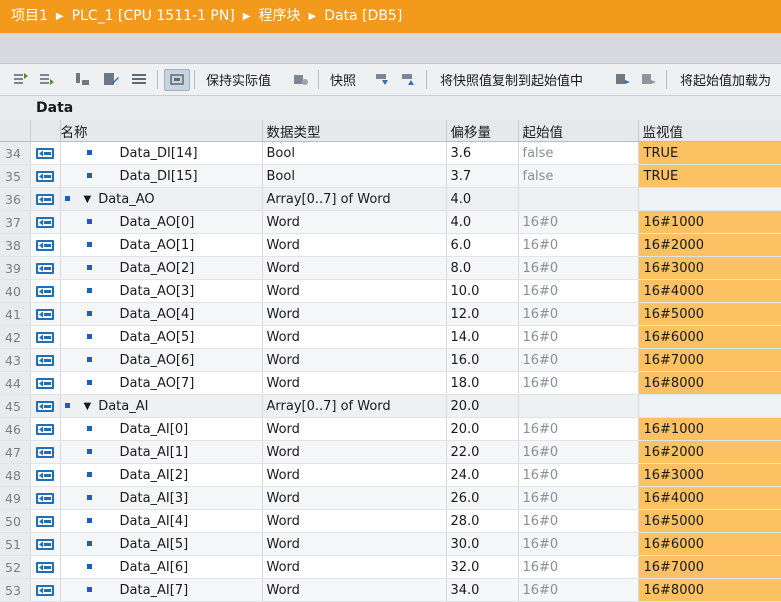 This screenshot has width=781, height=602. What do you see at coordinates (482, 131) in the screenshot?
I see `header-offset: 偏移量` at bounding box center [482, 131].